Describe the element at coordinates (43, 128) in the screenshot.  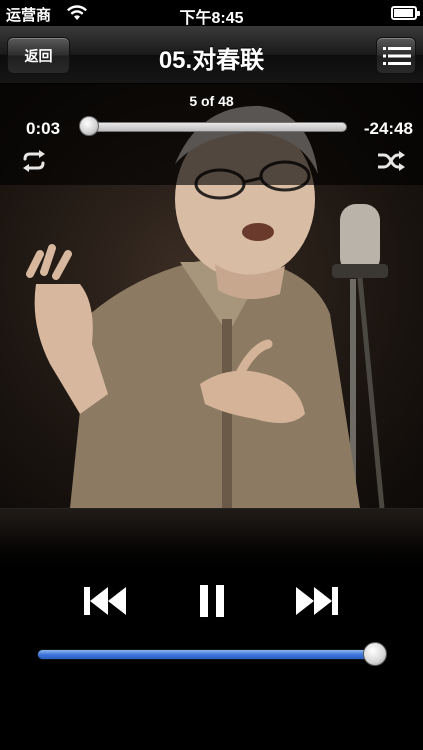
I see `elapsed-time: 0:03` at that location.